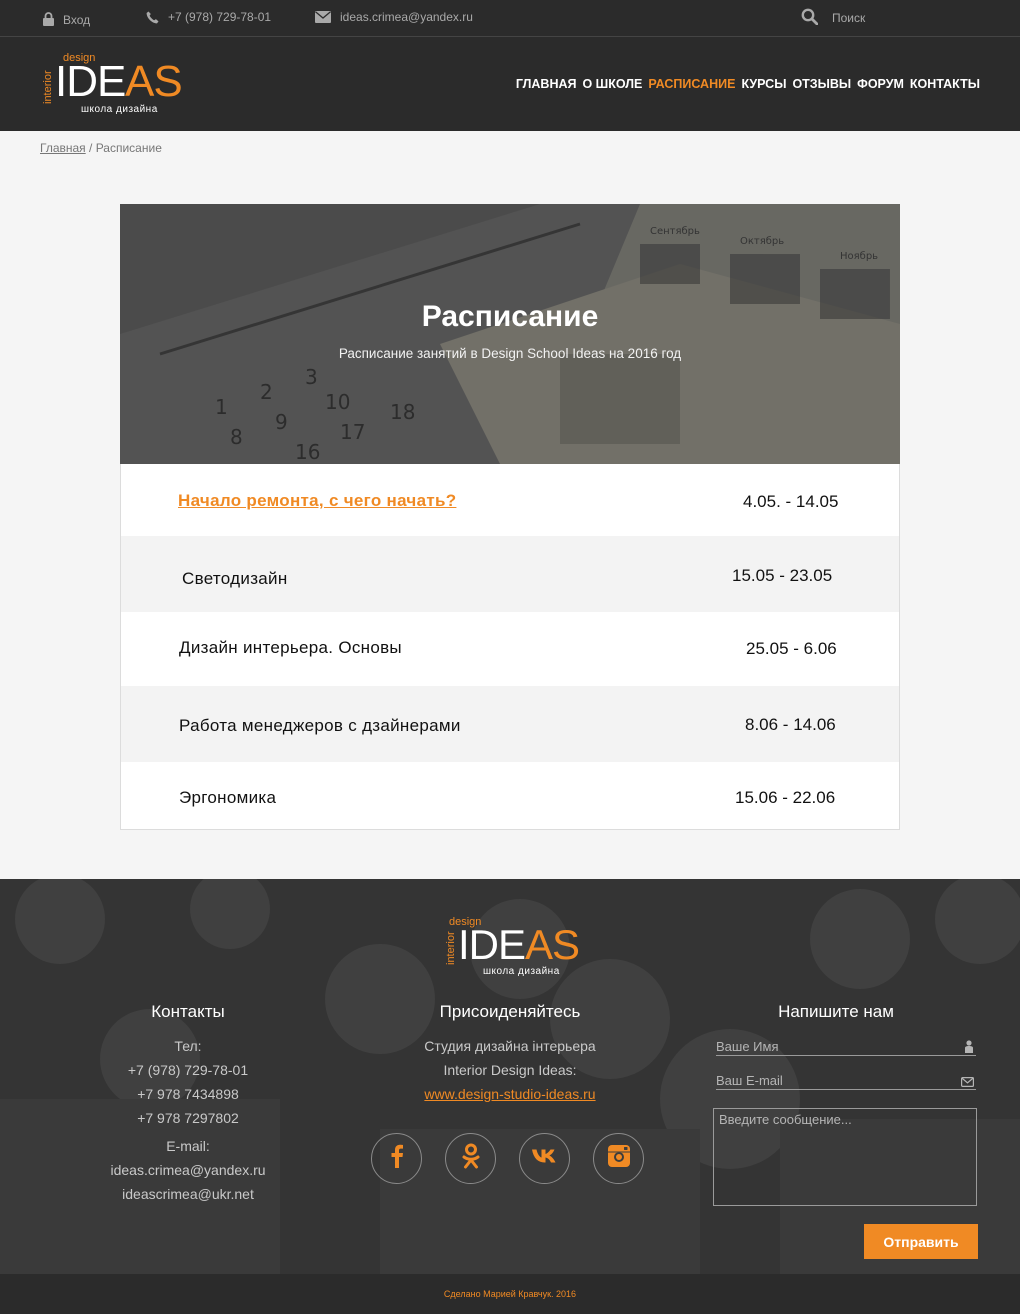 Image resolution: width=1020 pixels, height=1314 pixels. I want to click on phone-link: +7 (978) 729-78-01, so click(208, 17).